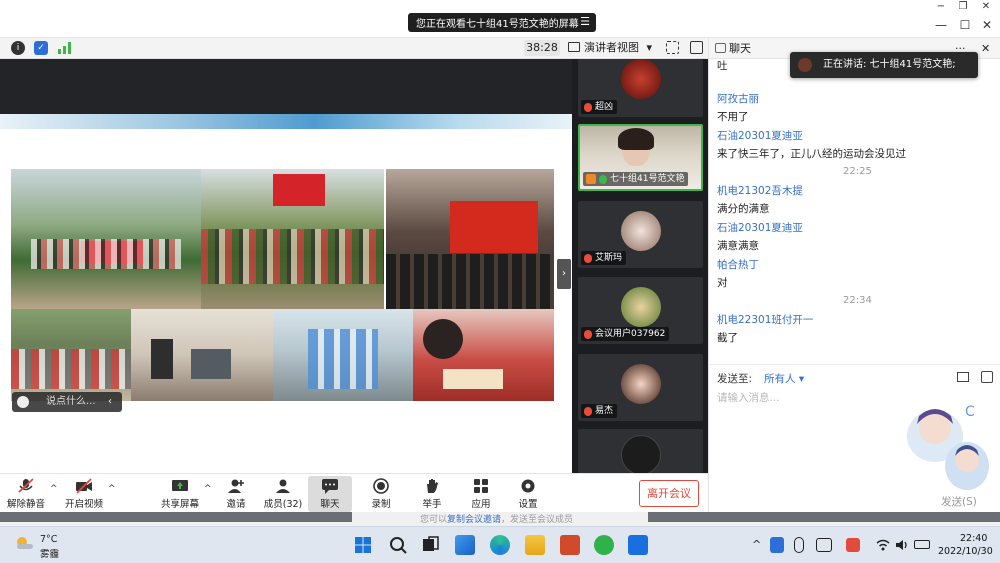  Describe the element at coordinates (727, 338) in the screenshot. I see `chat-message: 截了` at that location.